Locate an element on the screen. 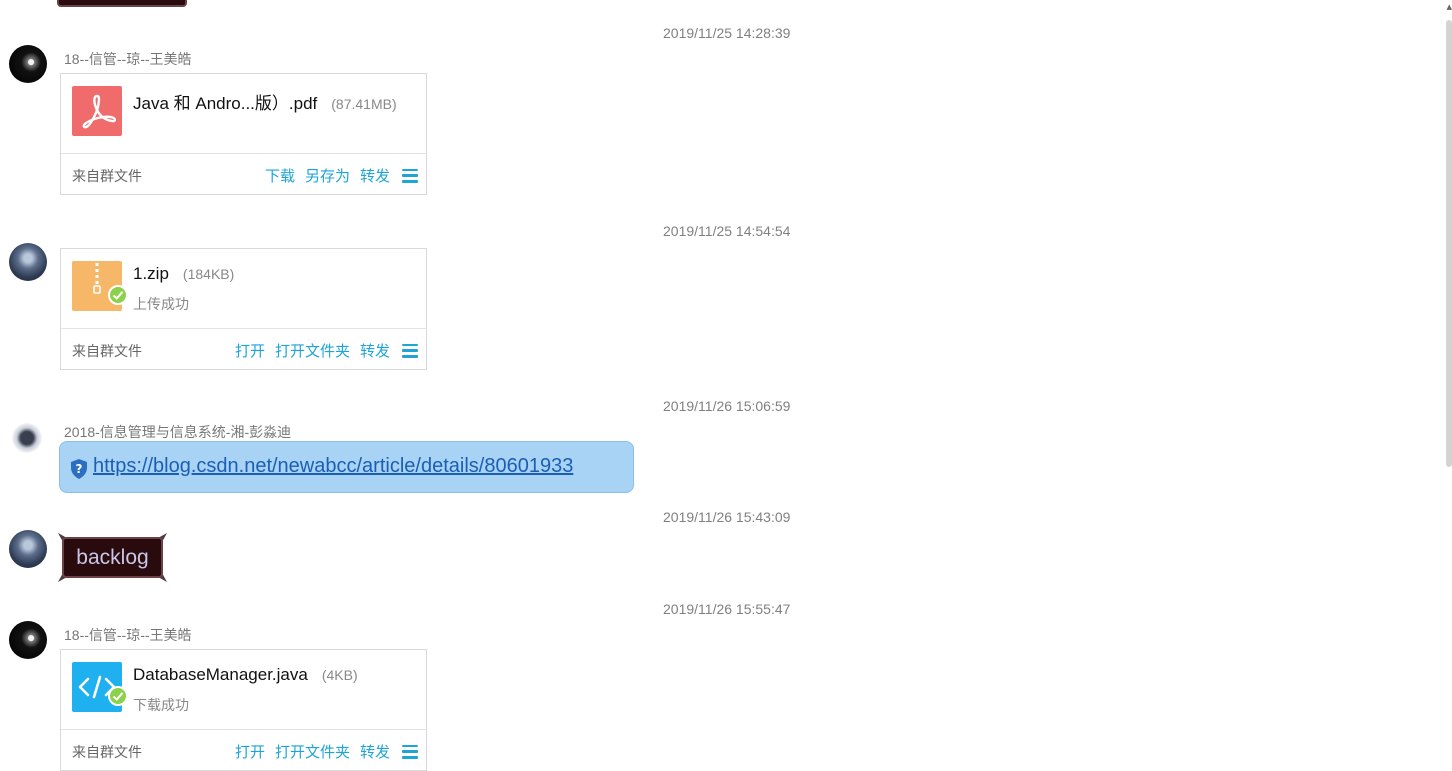  file-size: (4KB) is located at coordinates (339, 675).